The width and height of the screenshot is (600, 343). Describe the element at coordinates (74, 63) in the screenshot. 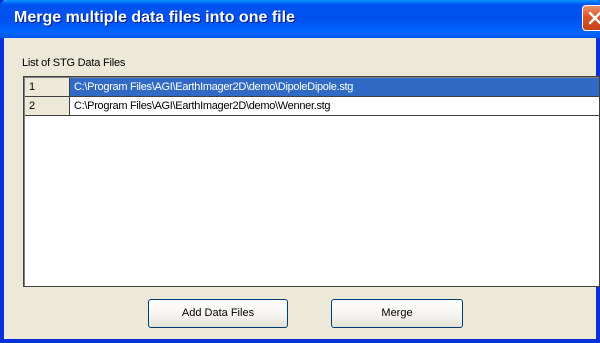

I see `file-list-label: List of STG Data Files` at that location.